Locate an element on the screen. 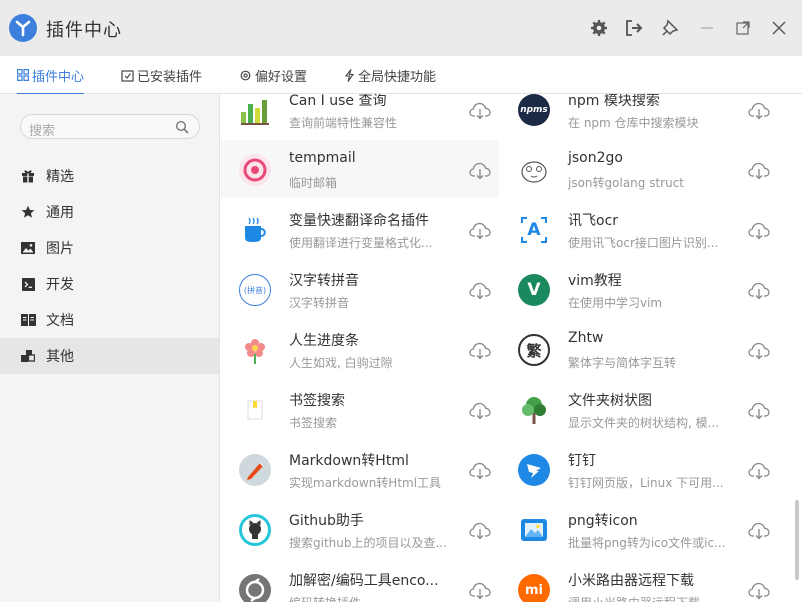  checklist-icon is located at coordinates (127, 75).